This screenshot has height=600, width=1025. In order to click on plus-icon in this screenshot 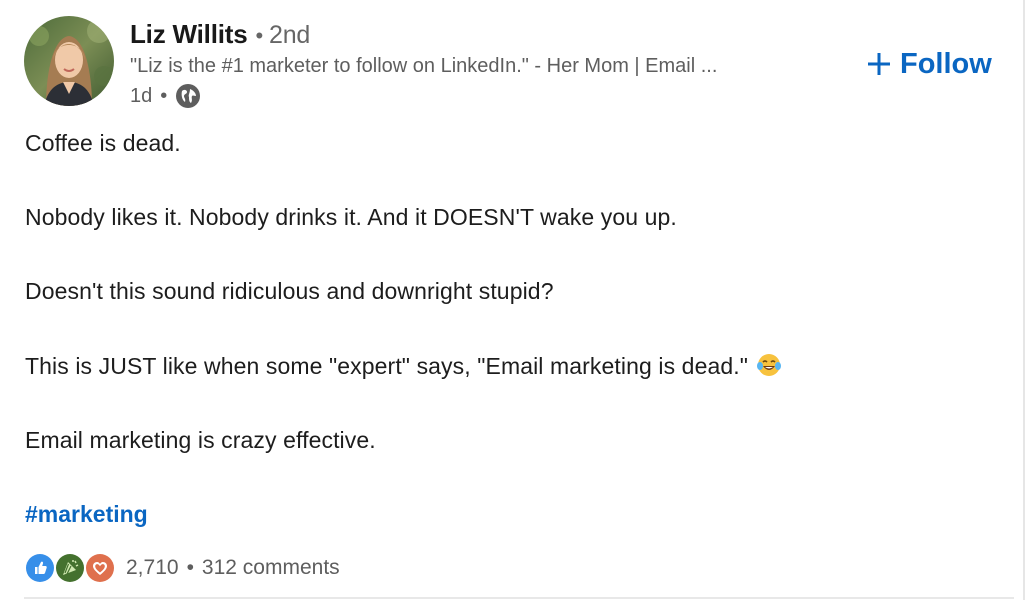, I will do `click(879, 64)`.